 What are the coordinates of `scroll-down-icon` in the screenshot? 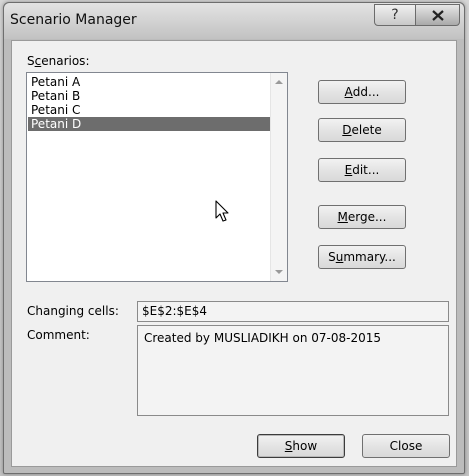 It's located at (279, 272).